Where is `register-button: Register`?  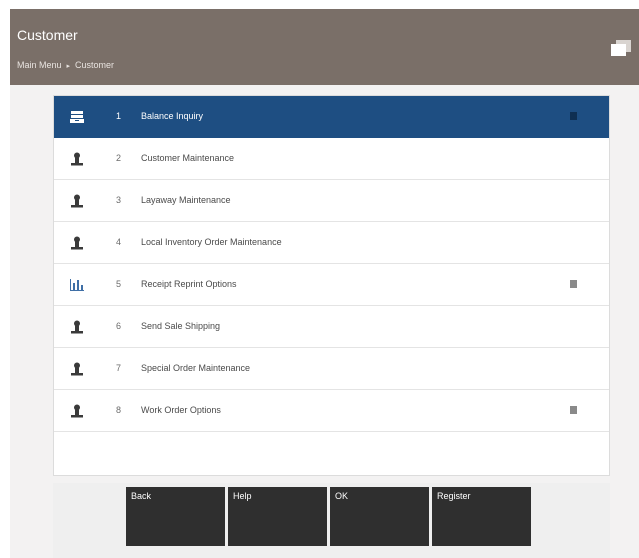
register-button: Register is located at coordinates (481, 516).